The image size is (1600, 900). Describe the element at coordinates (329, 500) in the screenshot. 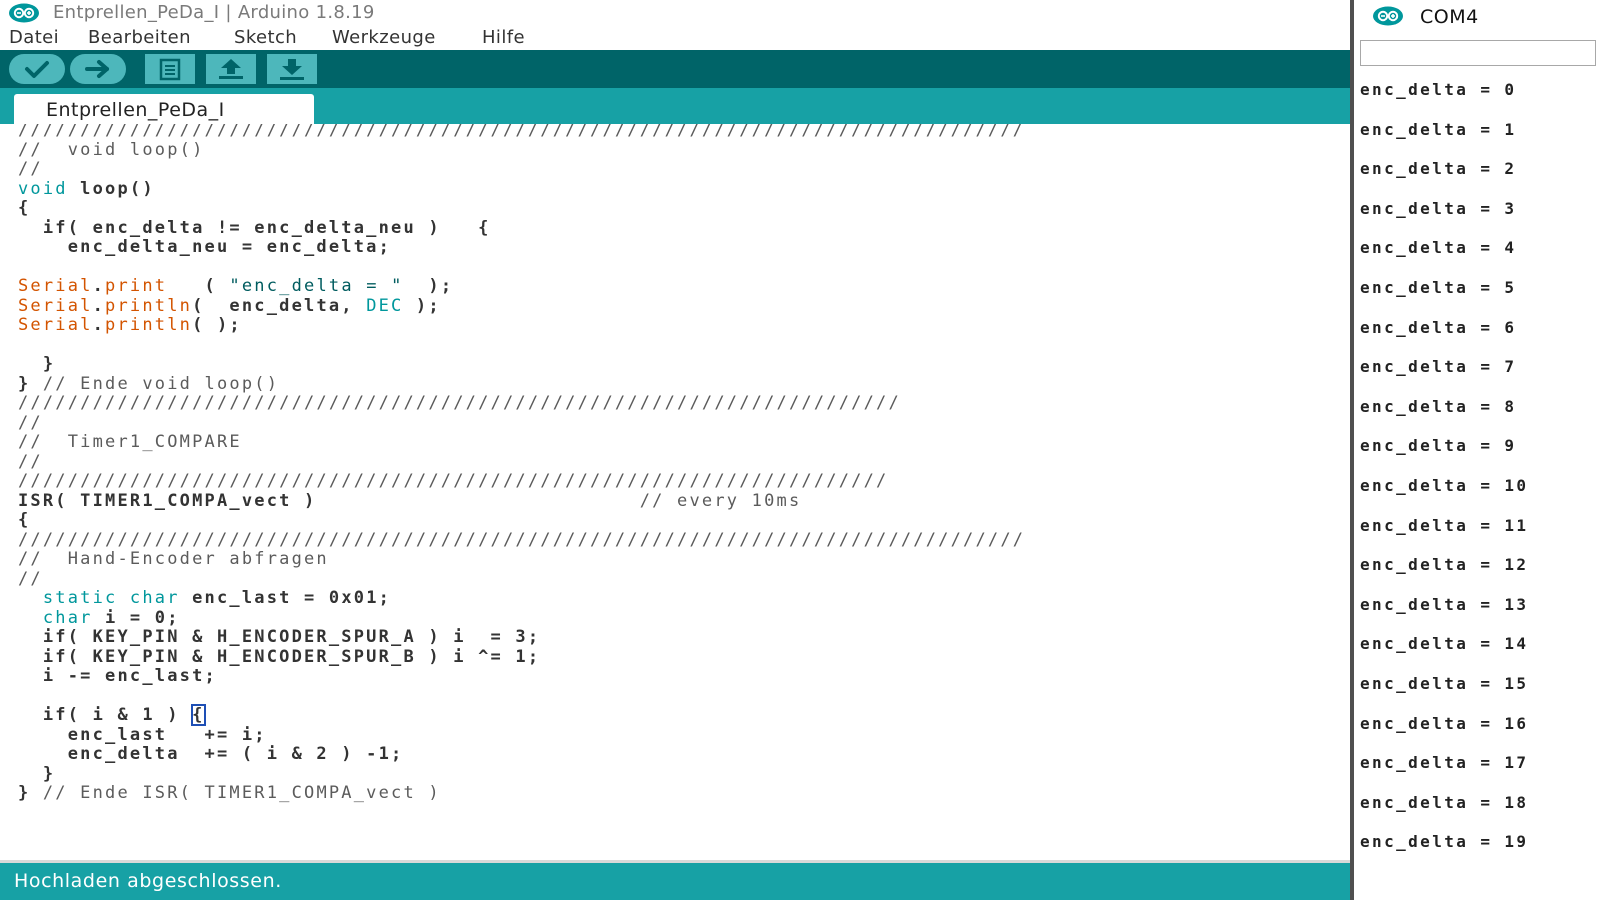

I see `code-token: ISR( TIMER1_COMPA_vect )` at that location.